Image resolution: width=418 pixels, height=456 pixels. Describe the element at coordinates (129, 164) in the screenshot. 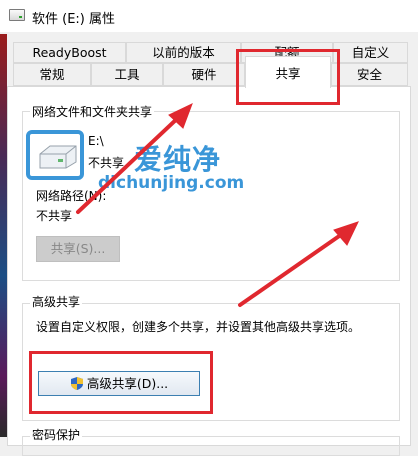

I see `arrow-to-sharing-tab` at that location.